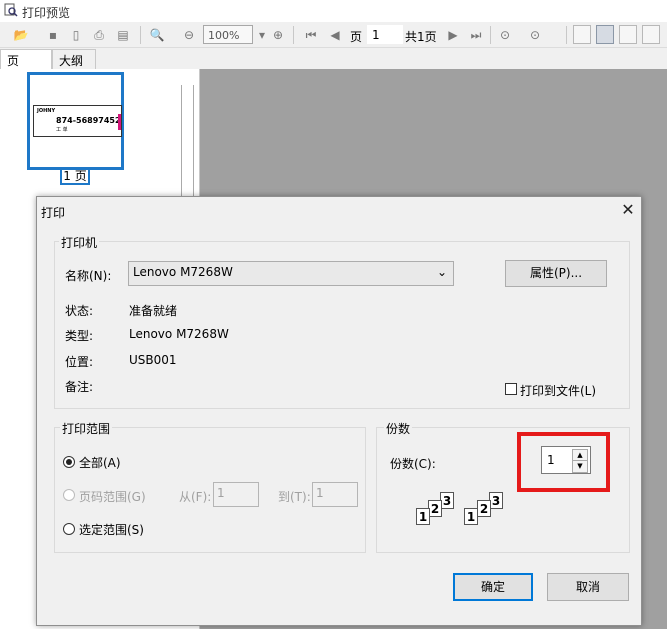  I want to click on window-titlebar: 打印预览, so click(333, 11).